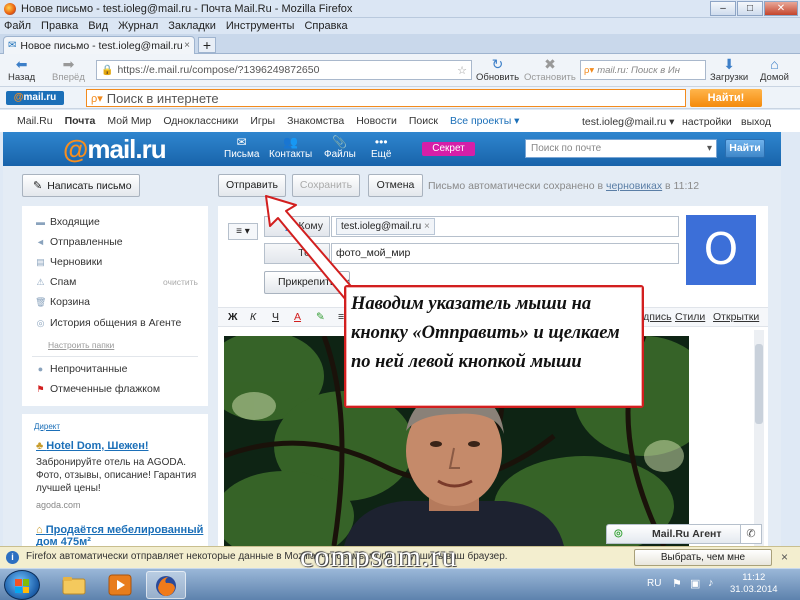  I want to click on windows-taskbar: RU ⚑ ▣ ♪ 11:12 31.03.2014, so click(400, 584).